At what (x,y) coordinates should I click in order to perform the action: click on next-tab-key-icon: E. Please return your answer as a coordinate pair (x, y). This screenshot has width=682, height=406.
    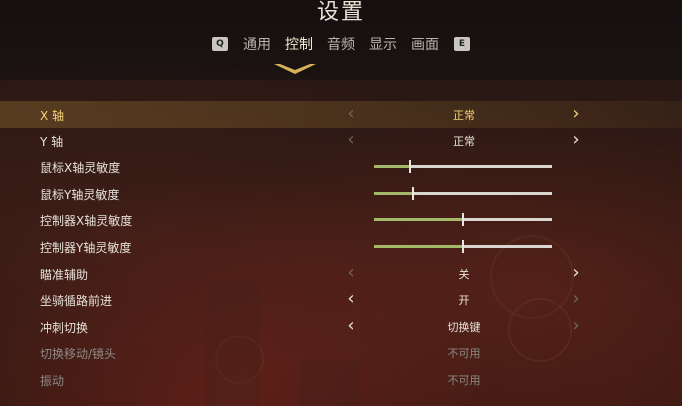
    Looking at the image, I should click on (462, 44).